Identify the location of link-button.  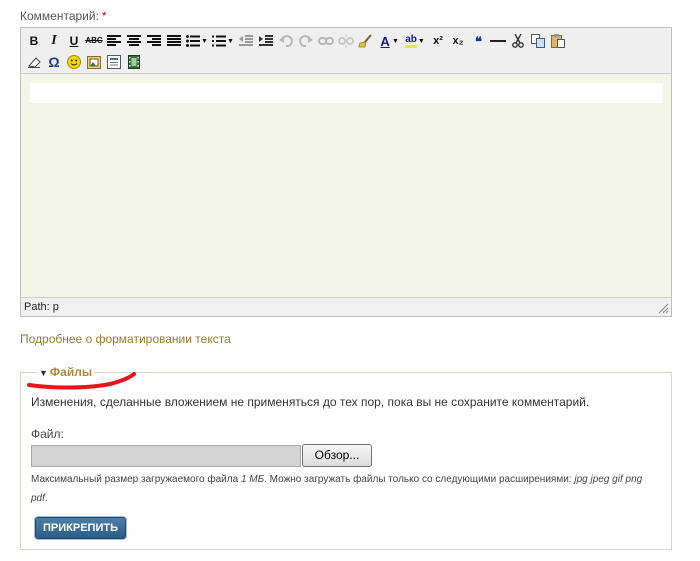
(326, 41).